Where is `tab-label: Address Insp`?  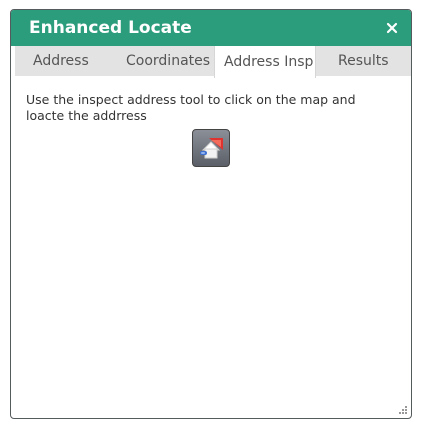 tab-label: Address Insp is located at coordinates (269, 62).